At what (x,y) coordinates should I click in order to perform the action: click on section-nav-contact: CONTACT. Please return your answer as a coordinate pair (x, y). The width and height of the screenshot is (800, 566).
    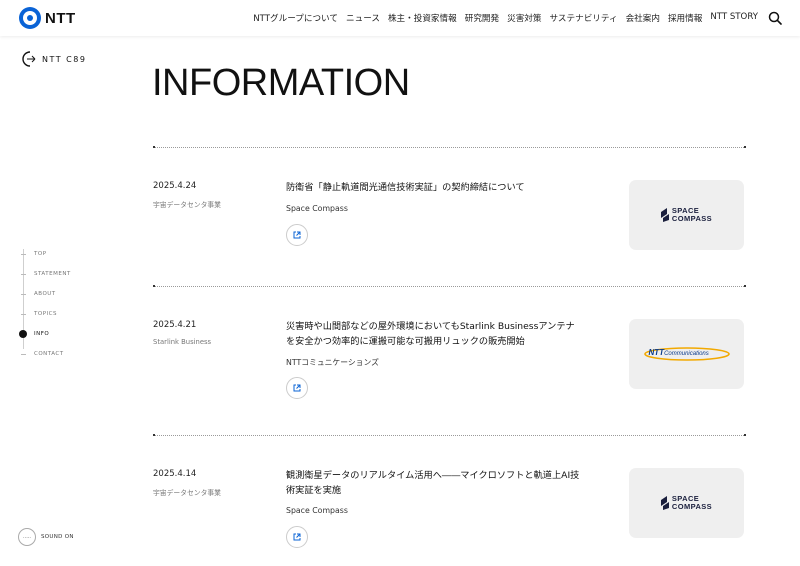
    Looking at the image, I should click on (46, 354).